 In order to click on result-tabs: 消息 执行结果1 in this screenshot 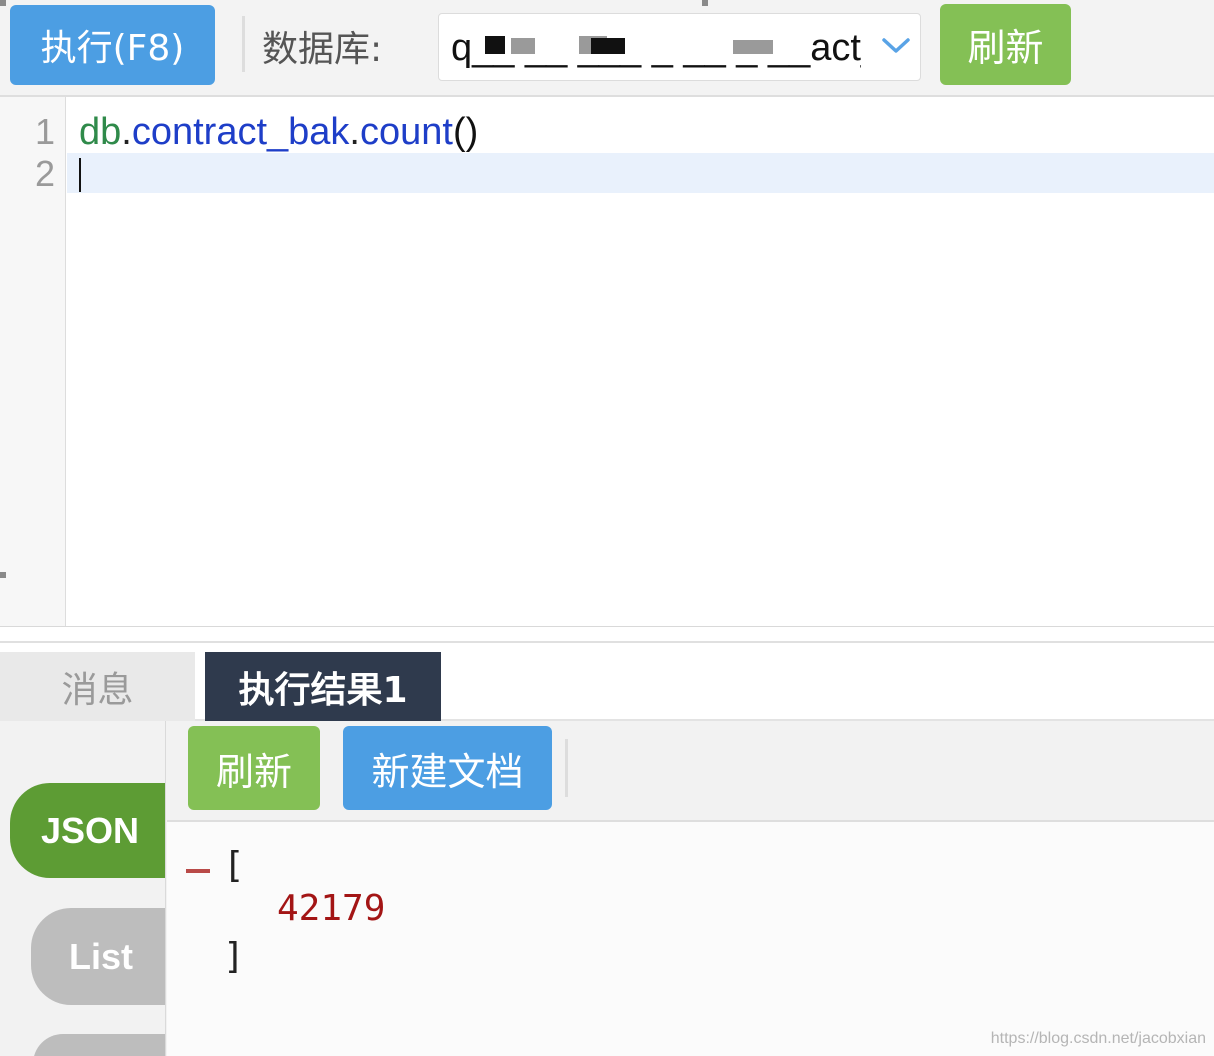, I will do `click(607, 682)`.